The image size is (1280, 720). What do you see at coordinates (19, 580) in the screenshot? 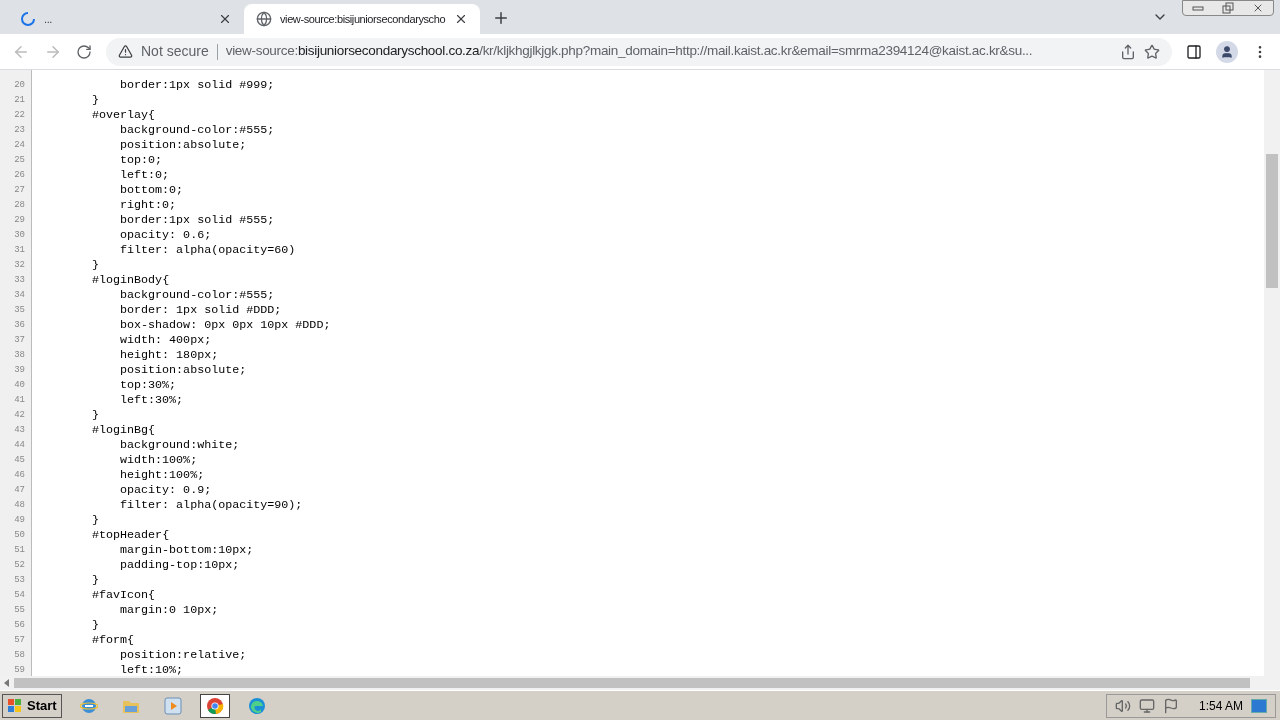
I see `line-number: 53` at bounding box center [19, 580].